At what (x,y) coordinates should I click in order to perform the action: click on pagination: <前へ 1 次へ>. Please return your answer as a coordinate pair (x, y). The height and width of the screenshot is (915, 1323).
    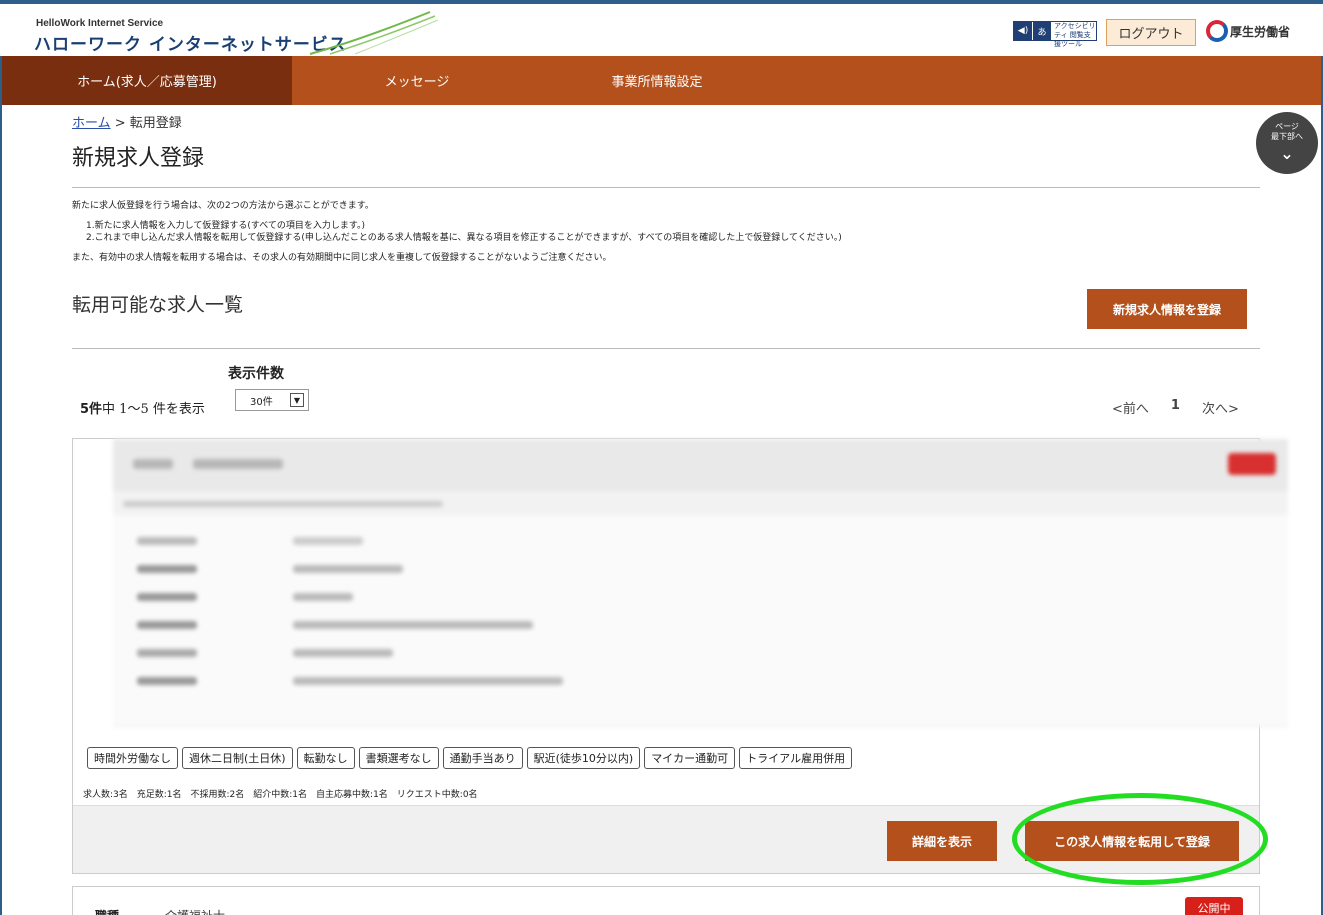
    Looking at the image, I should click on (1175, 407).